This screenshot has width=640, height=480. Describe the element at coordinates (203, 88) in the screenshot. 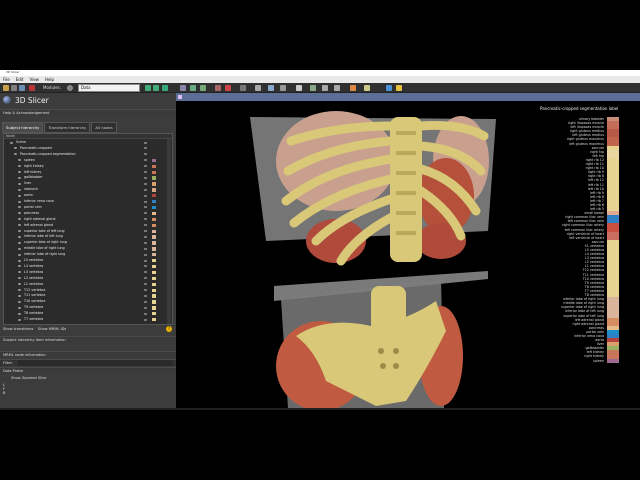

I see `toggle-icon` at that location.